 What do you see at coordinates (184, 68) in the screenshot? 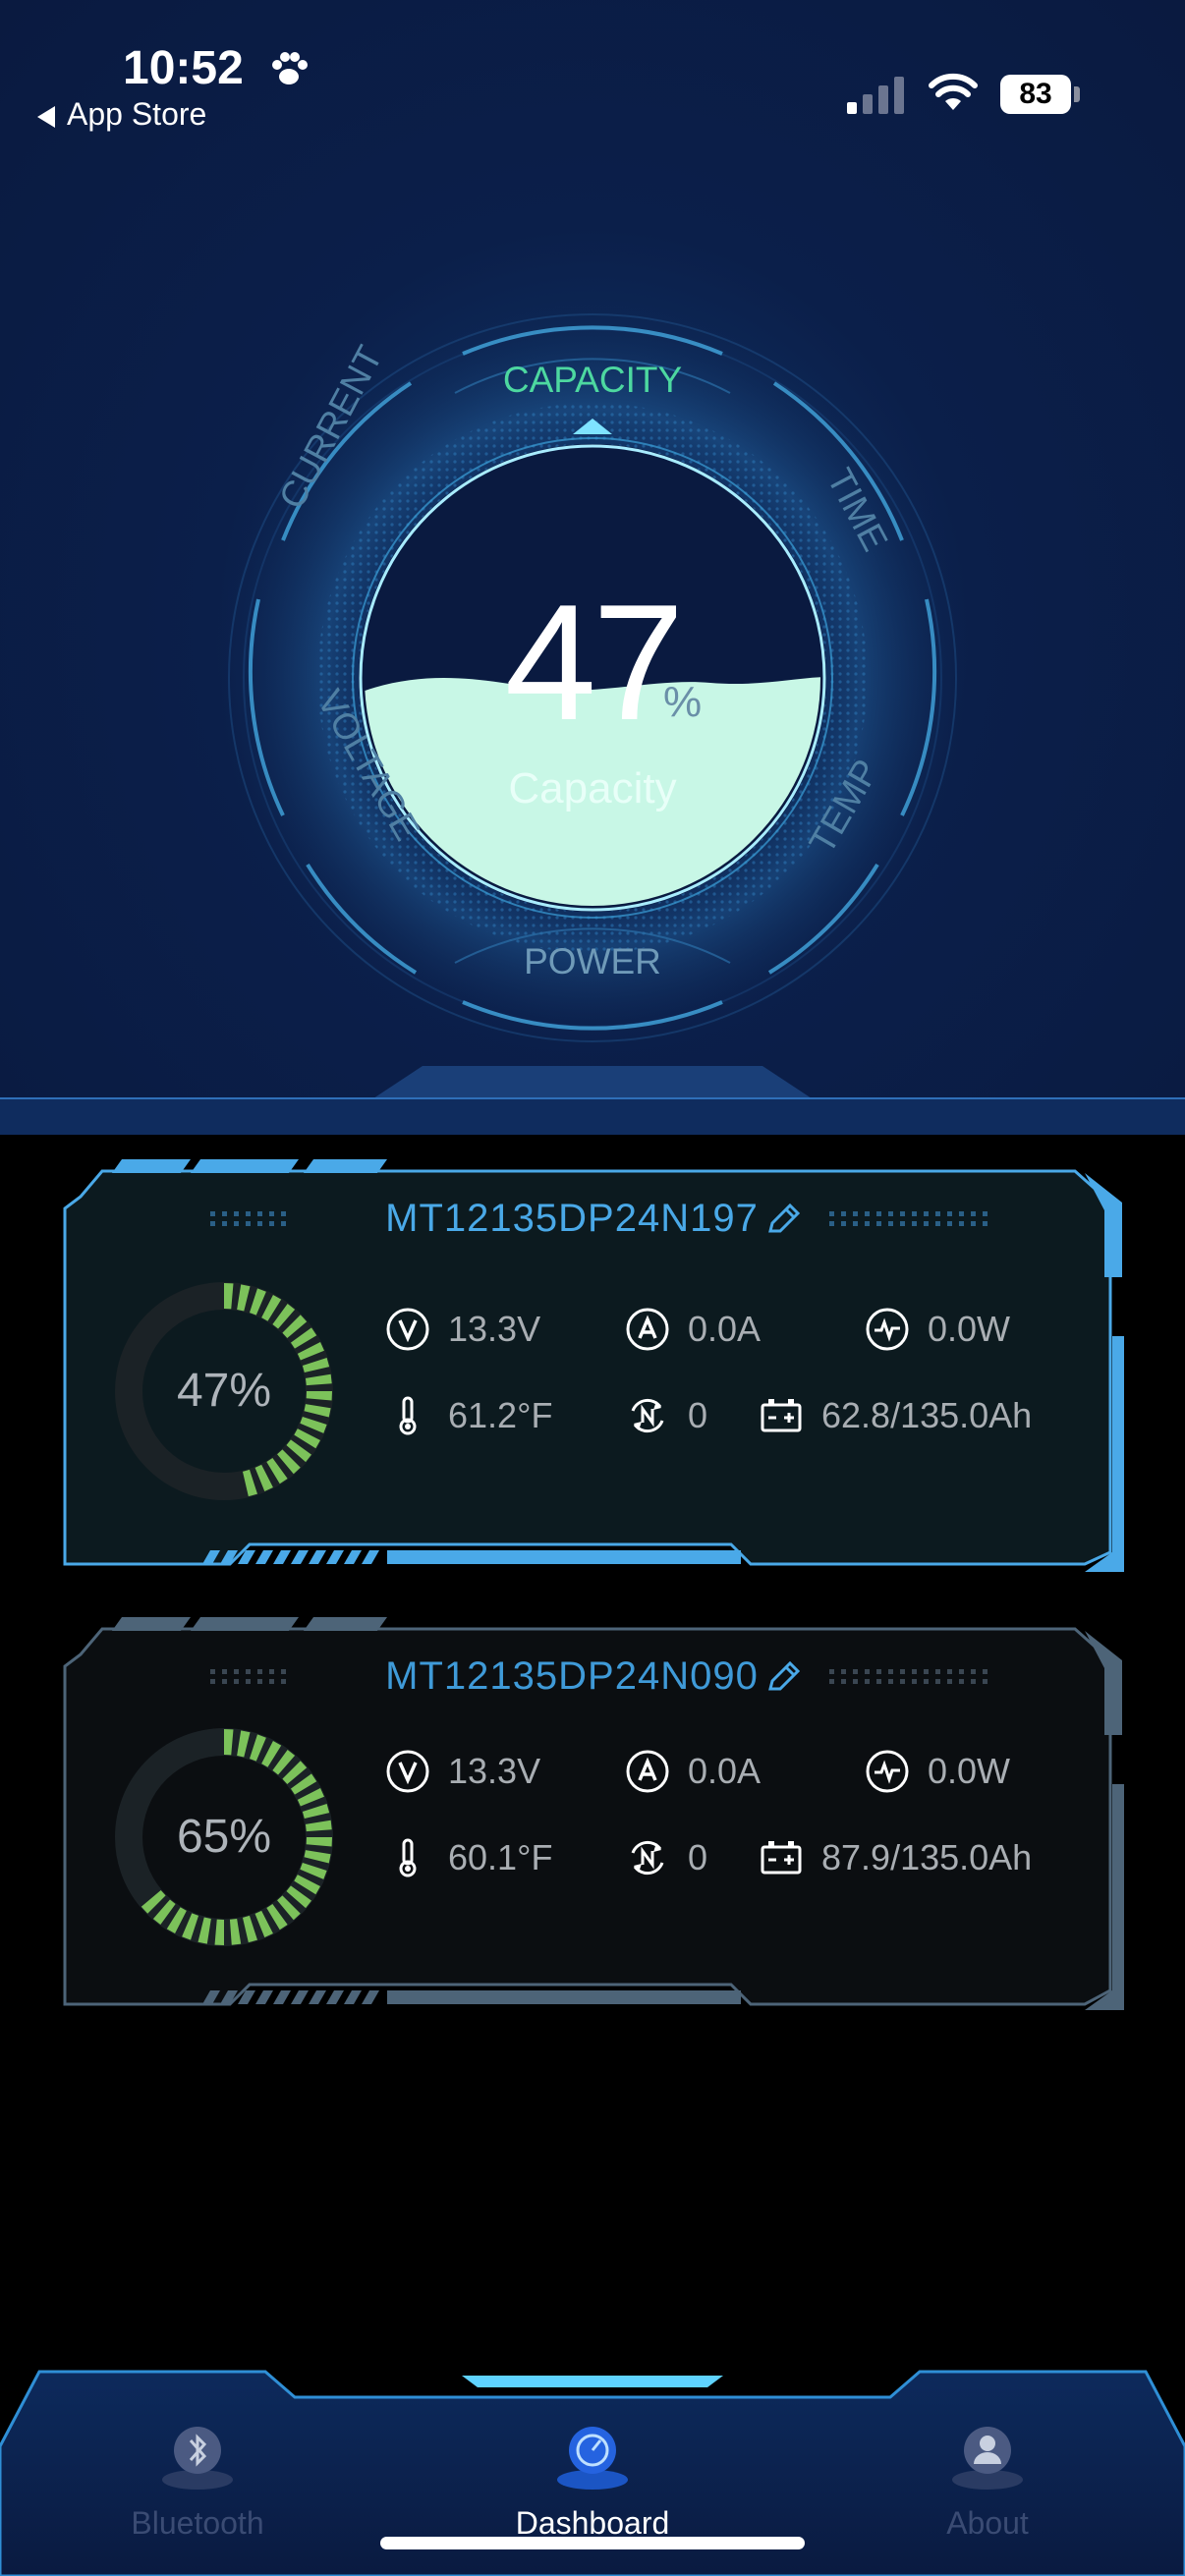
I see `status-time: 10:52` at bounding box center [184, 68].